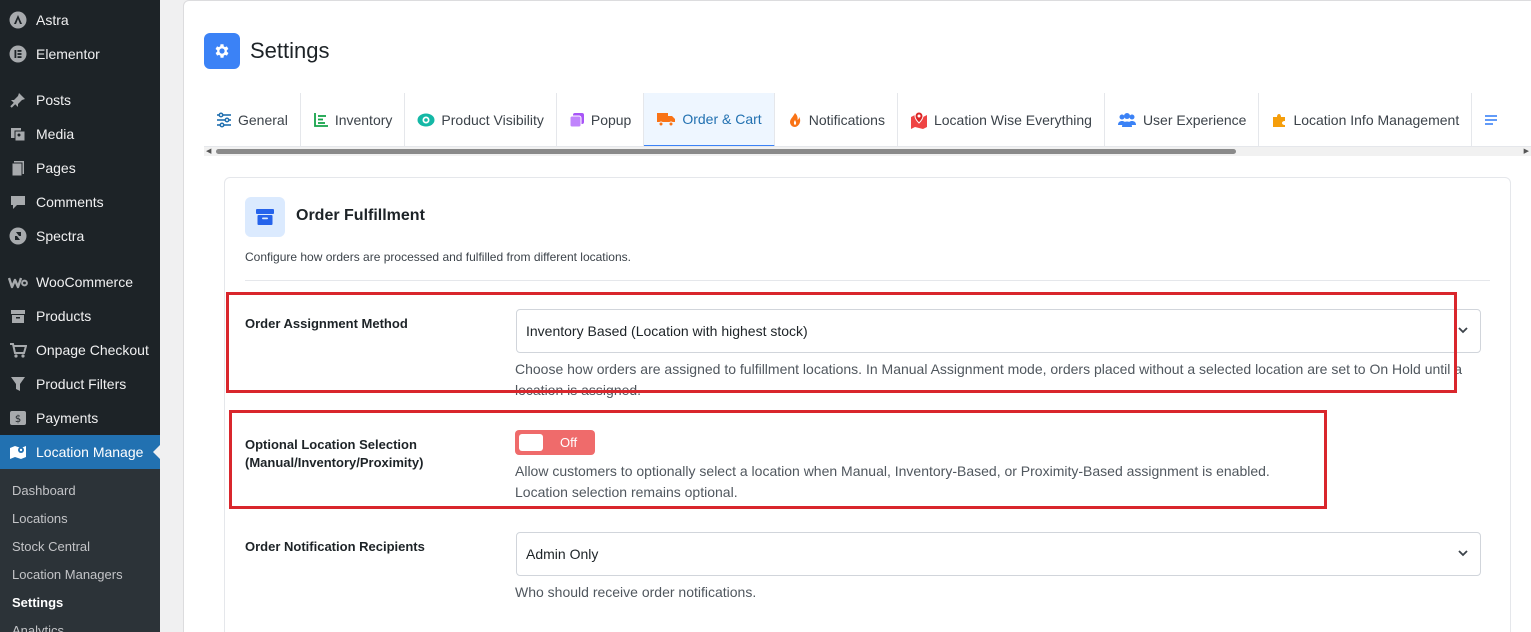 The image size is (1531, 632). I want to click on sliders-icon, so click(224, 120).